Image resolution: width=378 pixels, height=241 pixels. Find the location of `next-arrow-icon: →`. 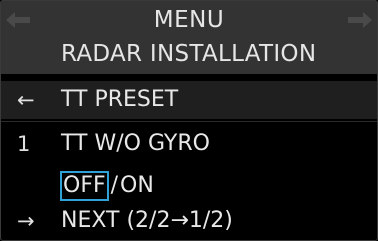

next-arrow-icon: → is located at coordinates (26, 221).